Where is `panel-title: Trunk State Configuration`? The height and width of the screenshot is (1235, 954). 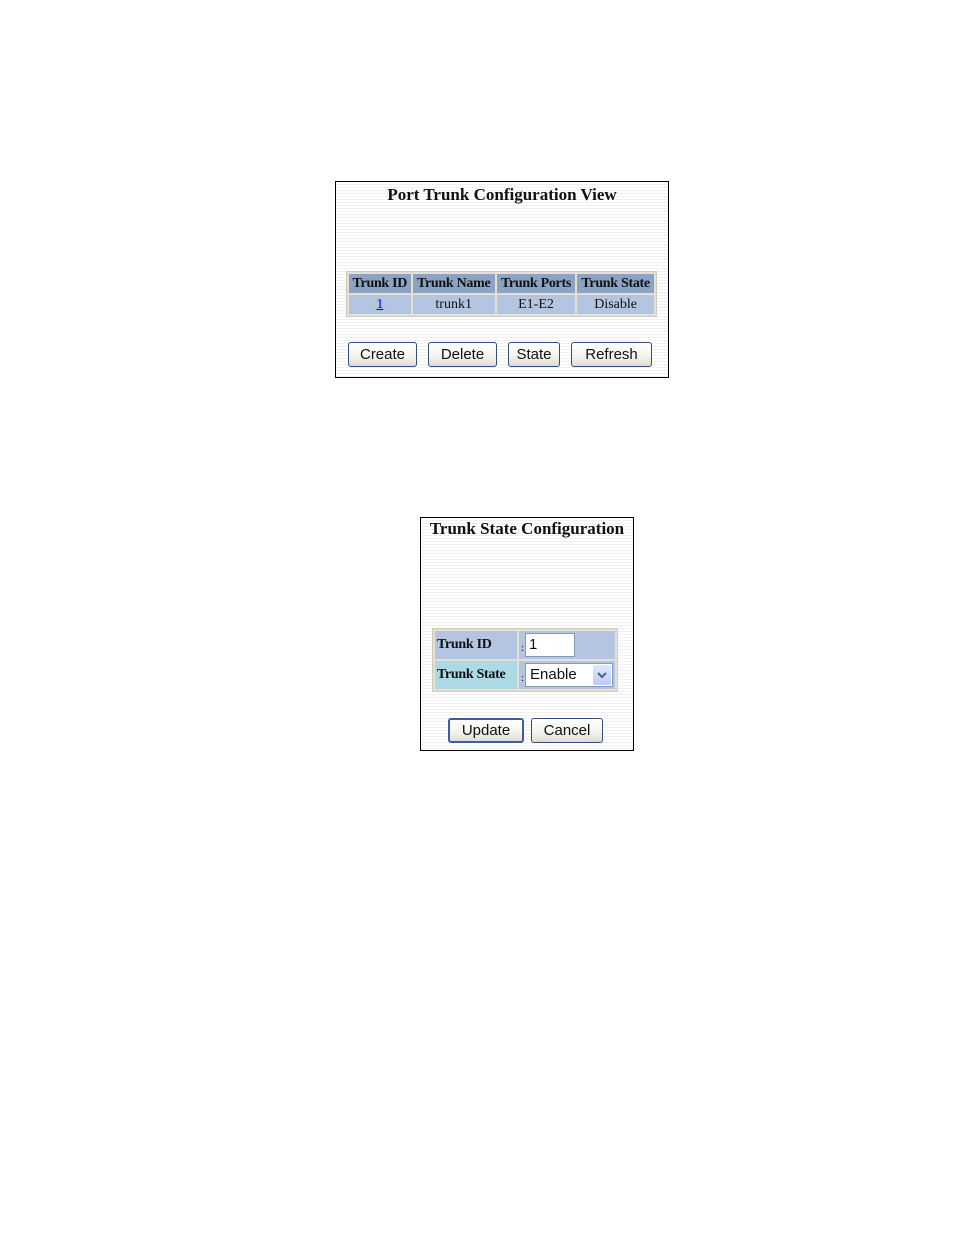 panel-title: Trunk State Configuration is located at coordinates (527, 528).